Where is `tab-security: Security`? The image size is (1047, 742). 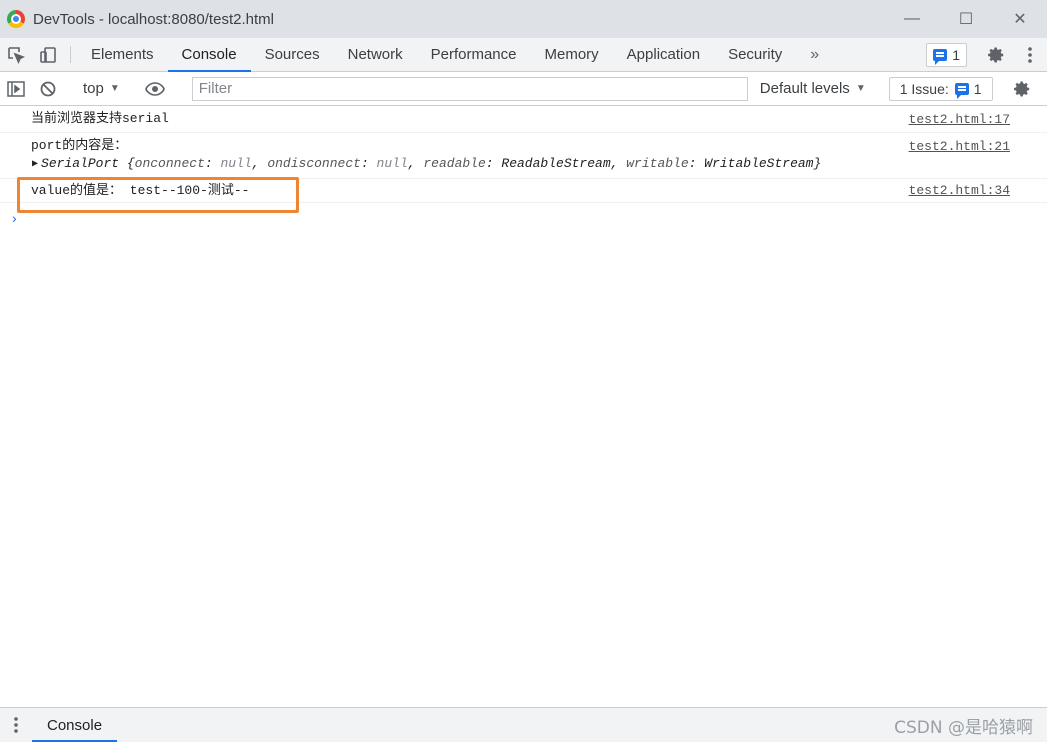 tab-security: Security is located at coordinates (755, 54).